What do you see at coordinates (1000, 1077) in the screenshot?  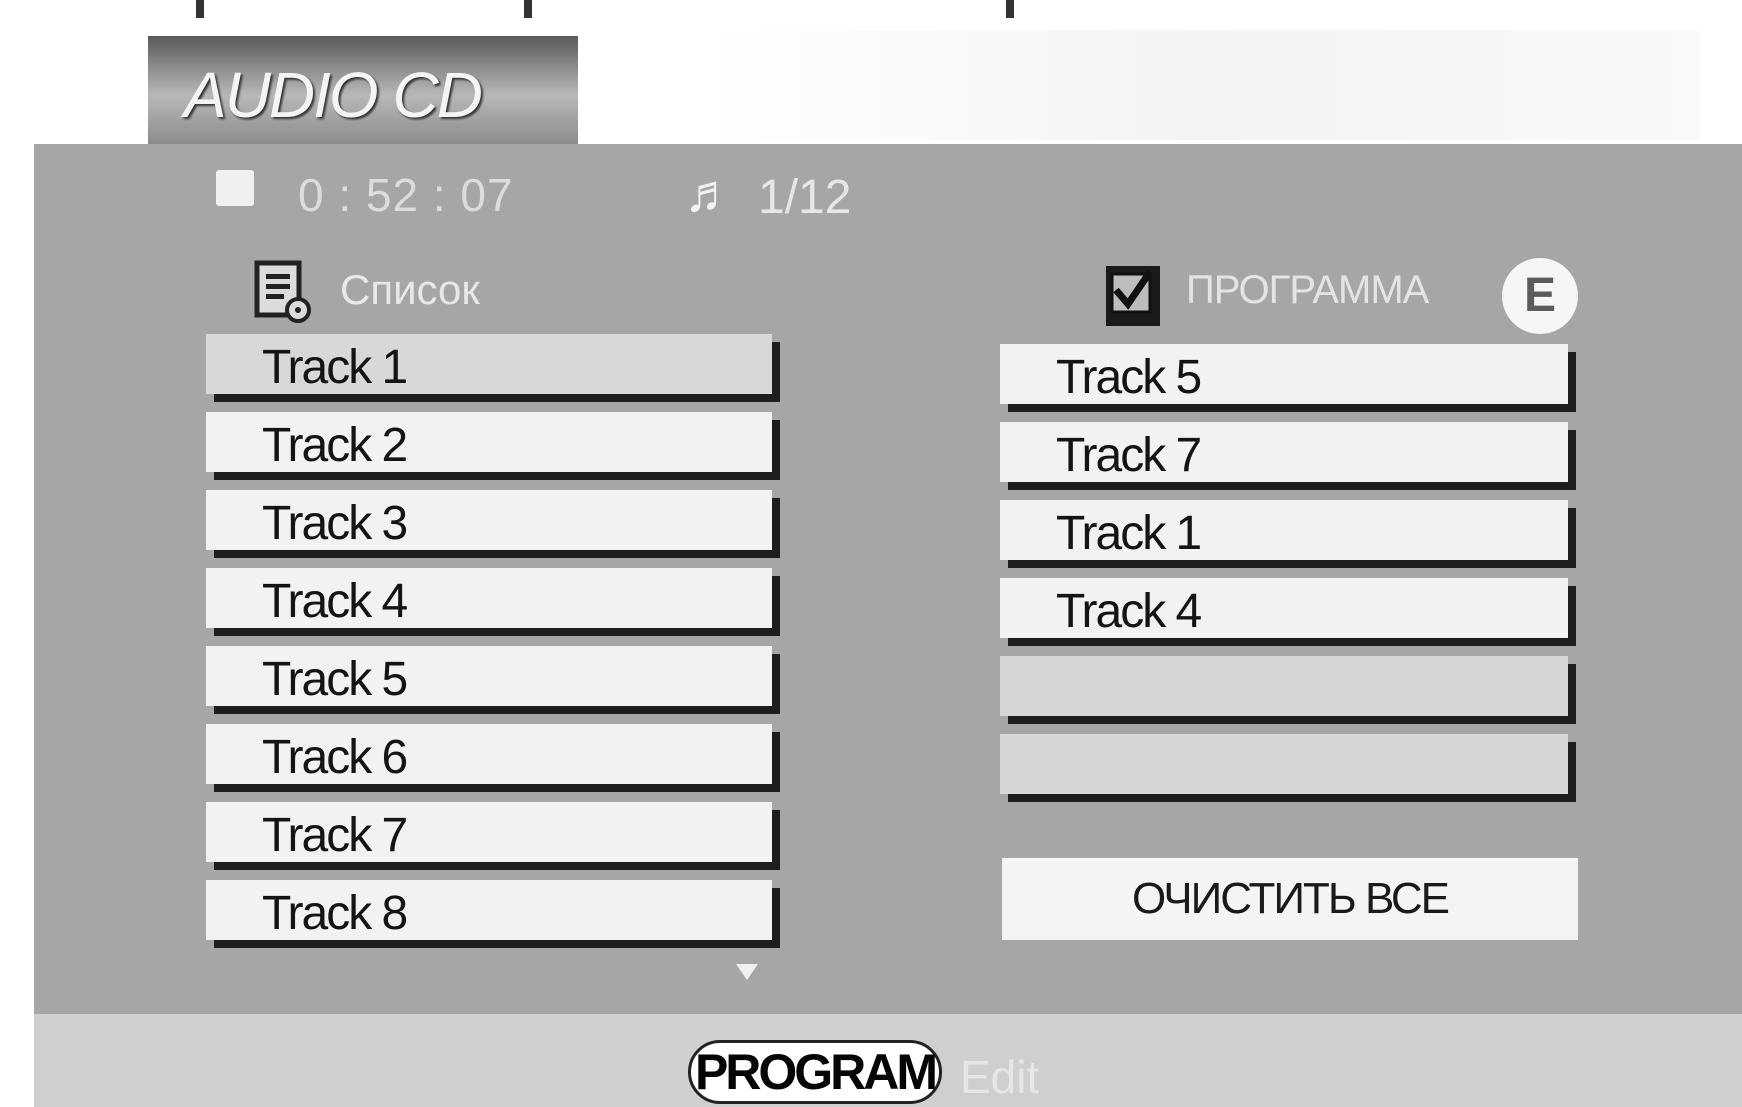 I see `edit-label: Edit` at bounding box center [1000, 1077].